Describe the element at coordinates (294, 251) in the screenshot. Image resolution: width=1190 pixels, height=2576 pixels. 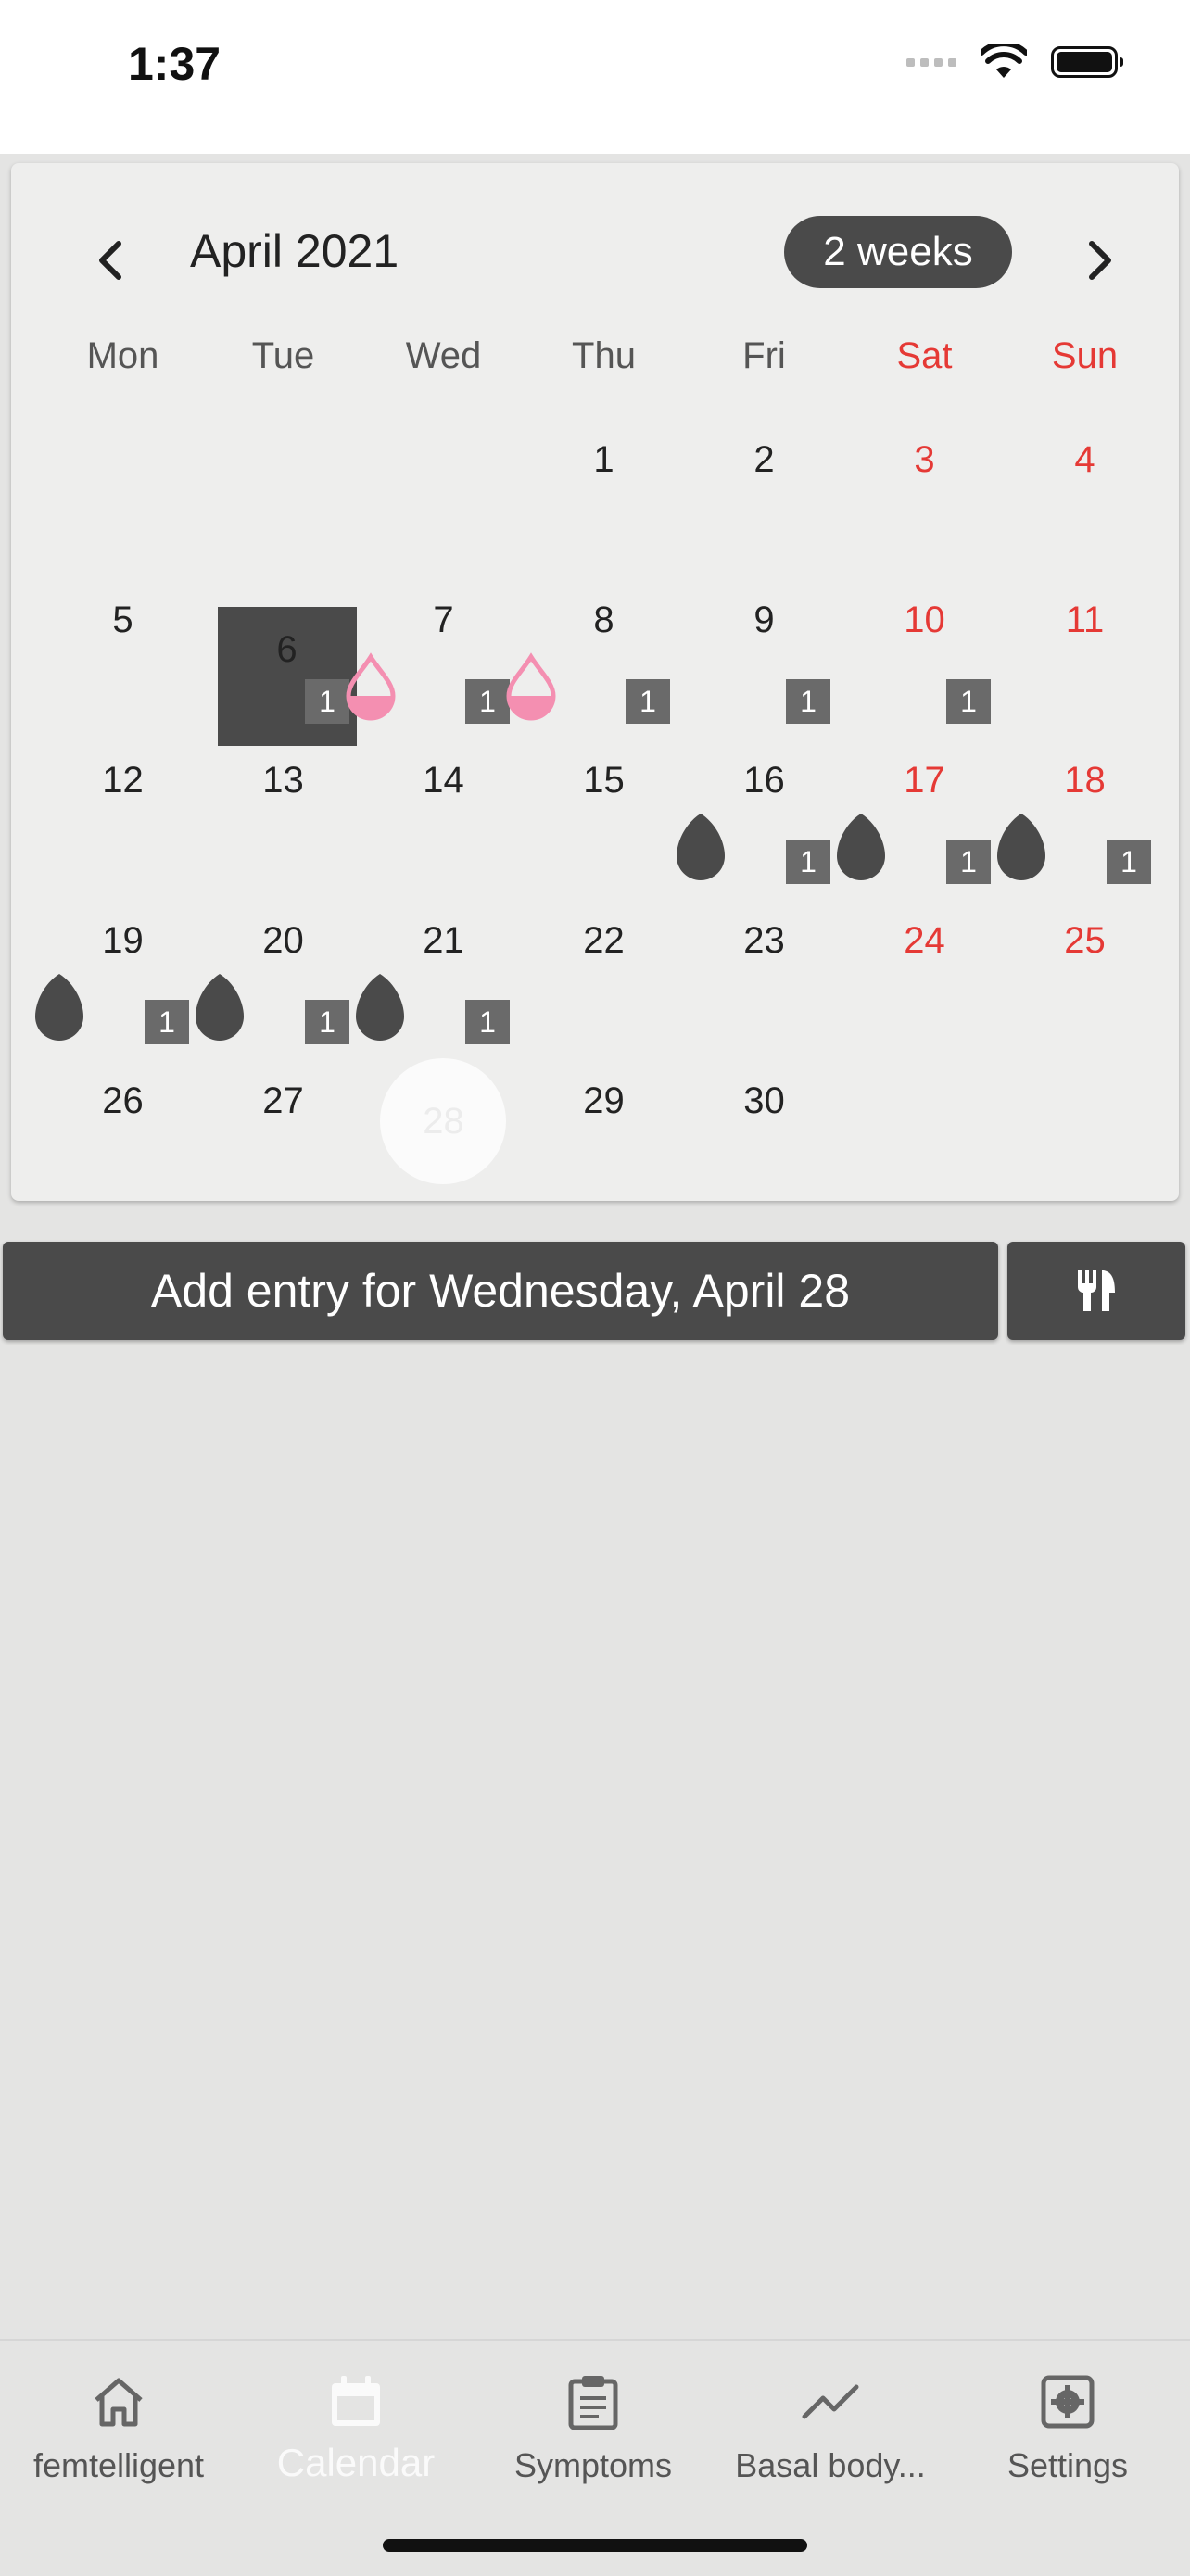
I see `month-title: April 2021` at that location.